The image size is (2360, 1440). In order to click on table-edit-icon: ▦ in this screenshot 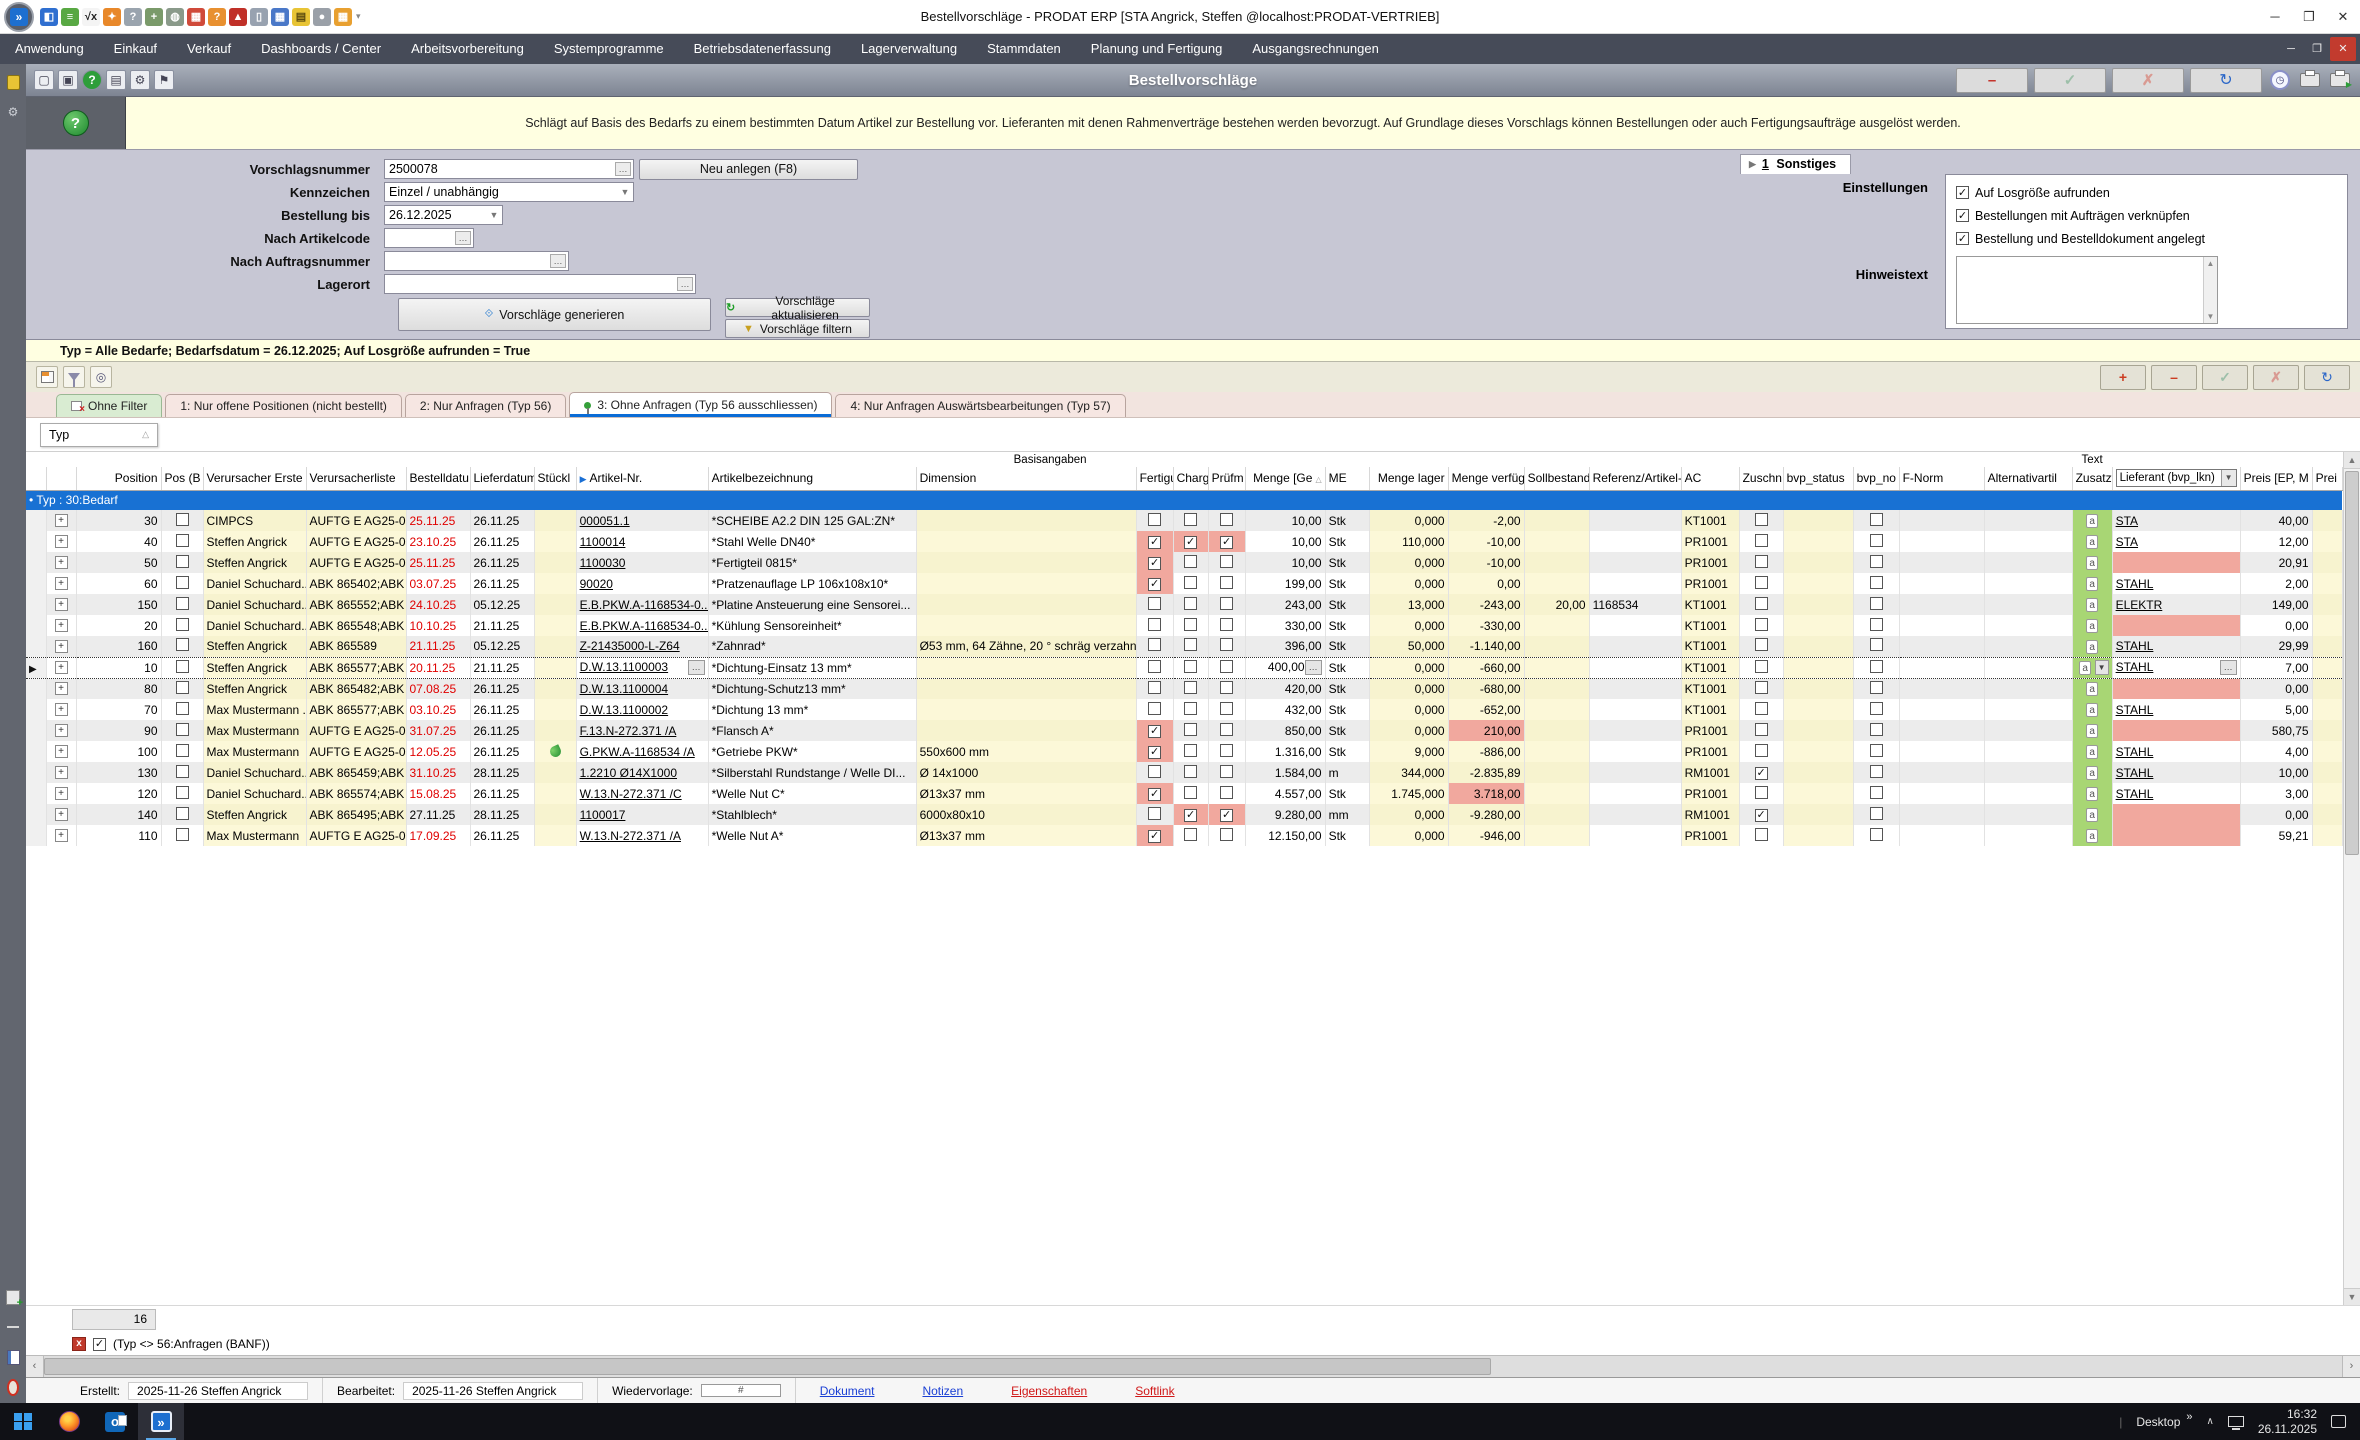, I will do `click(196, 16)`.